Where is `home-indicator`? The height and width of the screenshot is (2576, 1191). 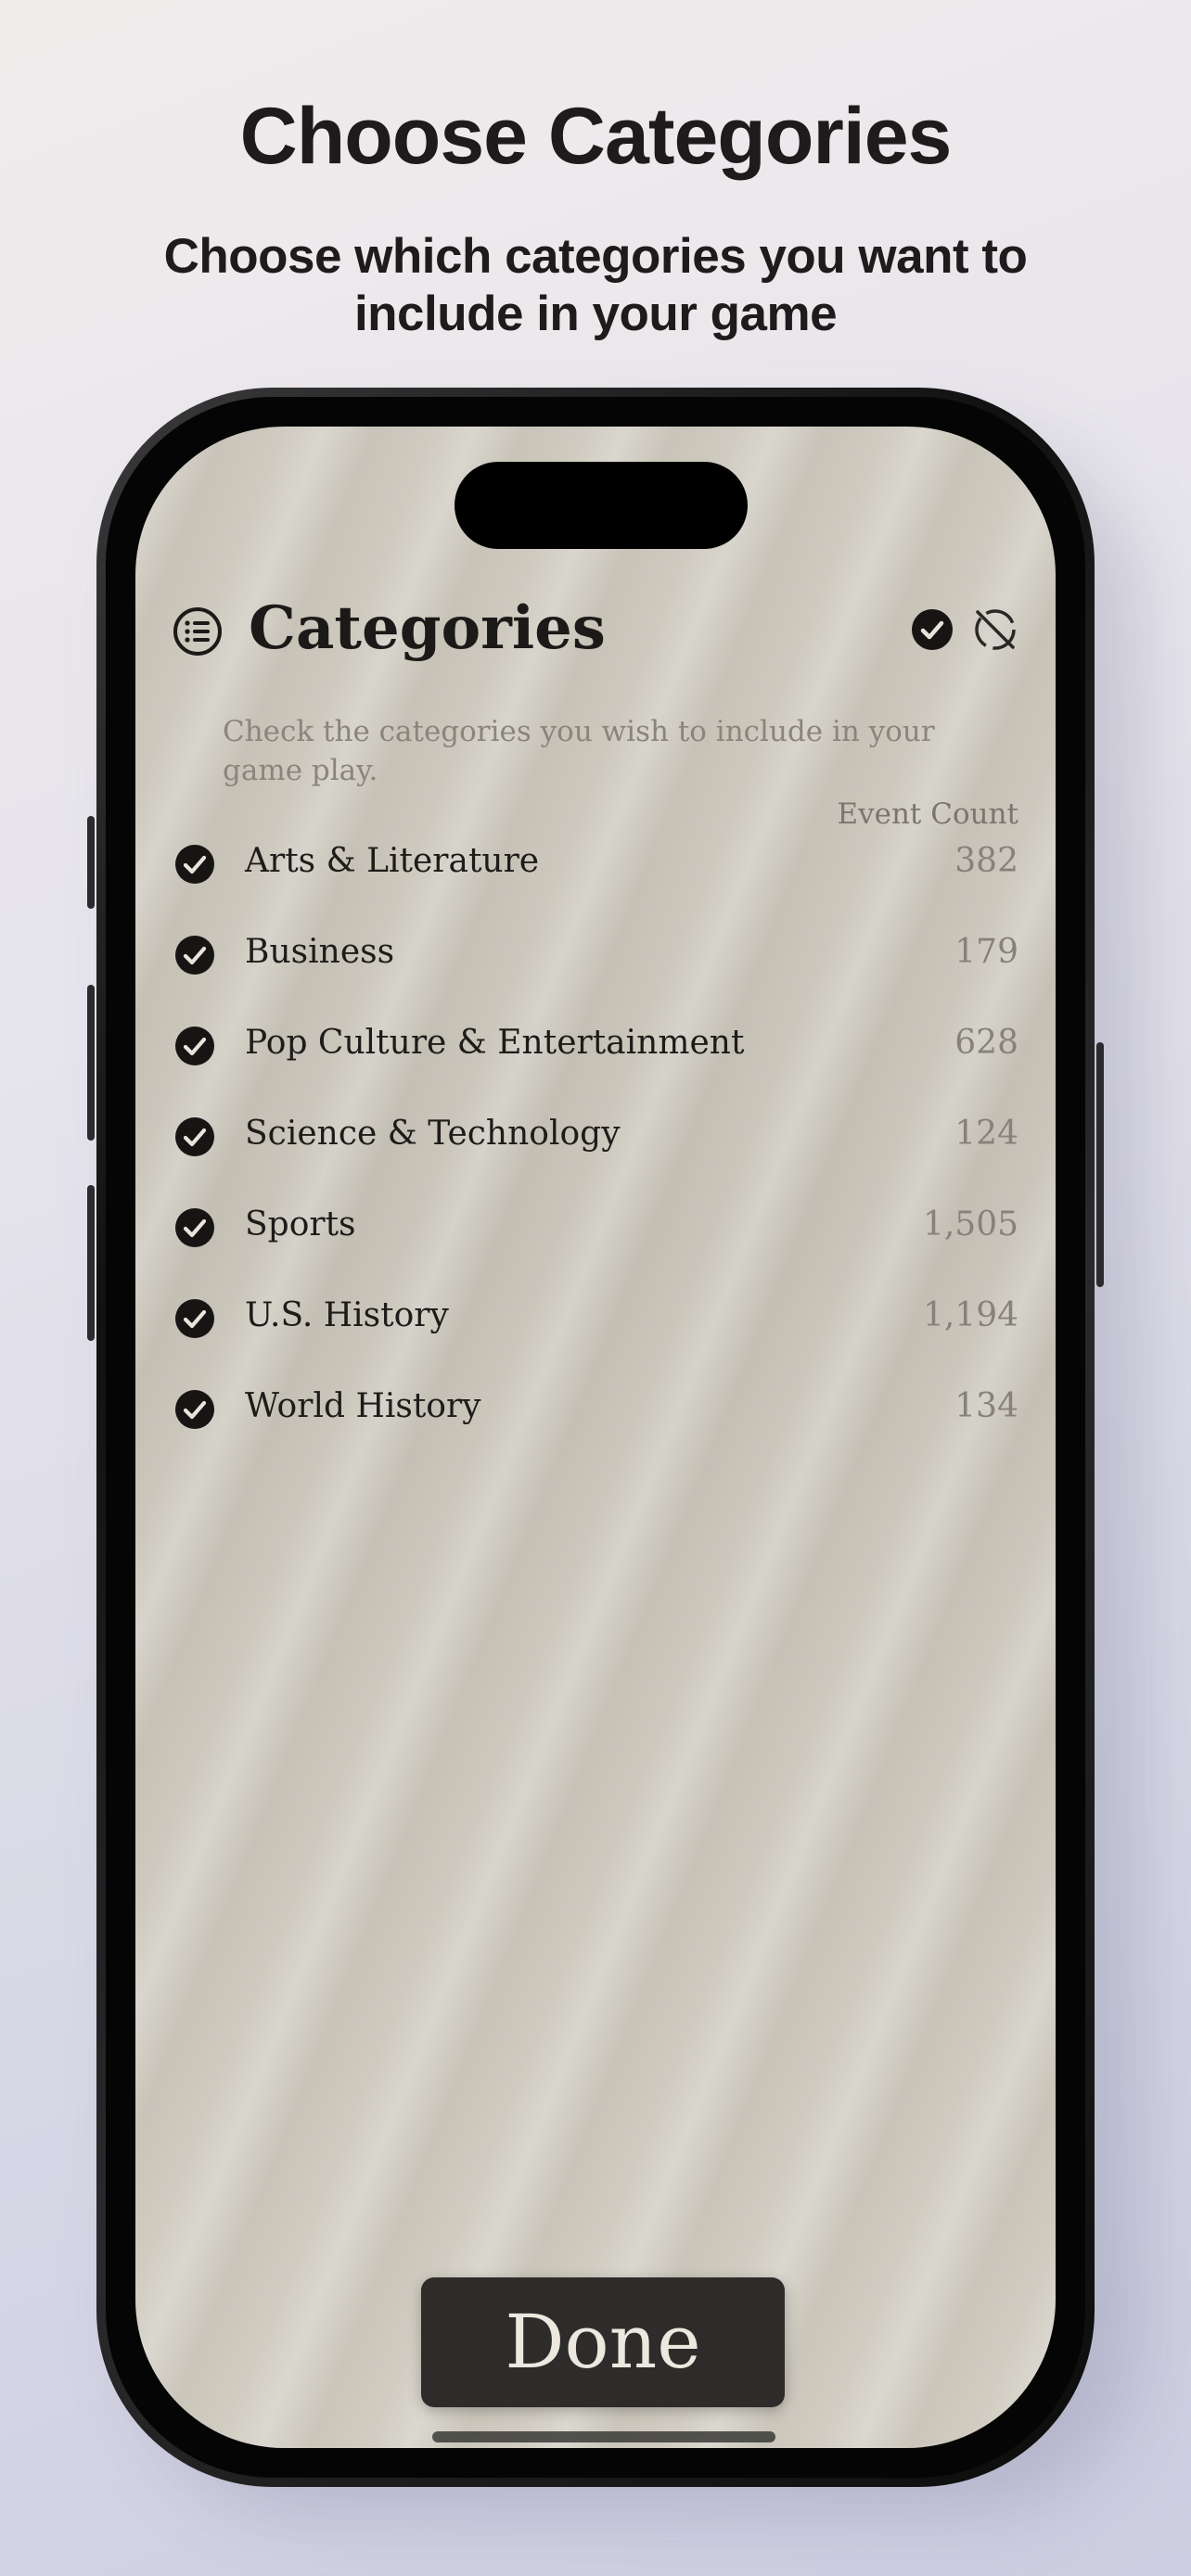
home-indicator is located at coordinates (603, 2436).